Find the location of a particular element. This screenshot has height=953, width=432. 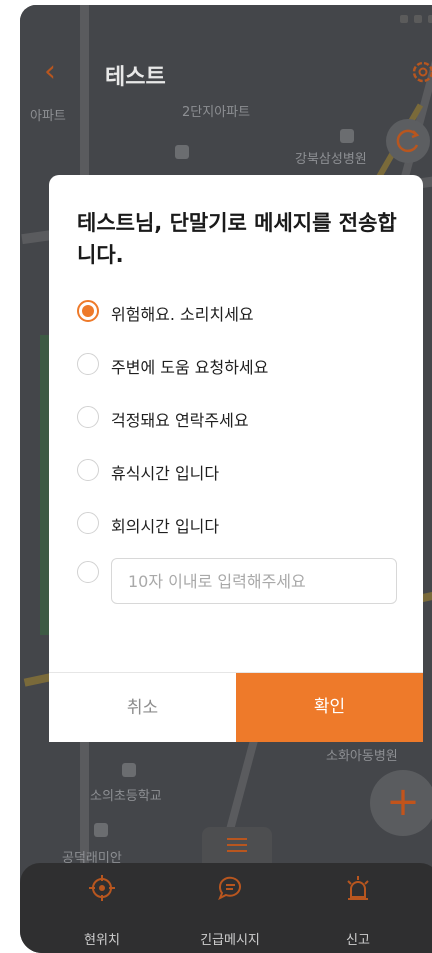

building-icon is located at coordinates (101, 830).